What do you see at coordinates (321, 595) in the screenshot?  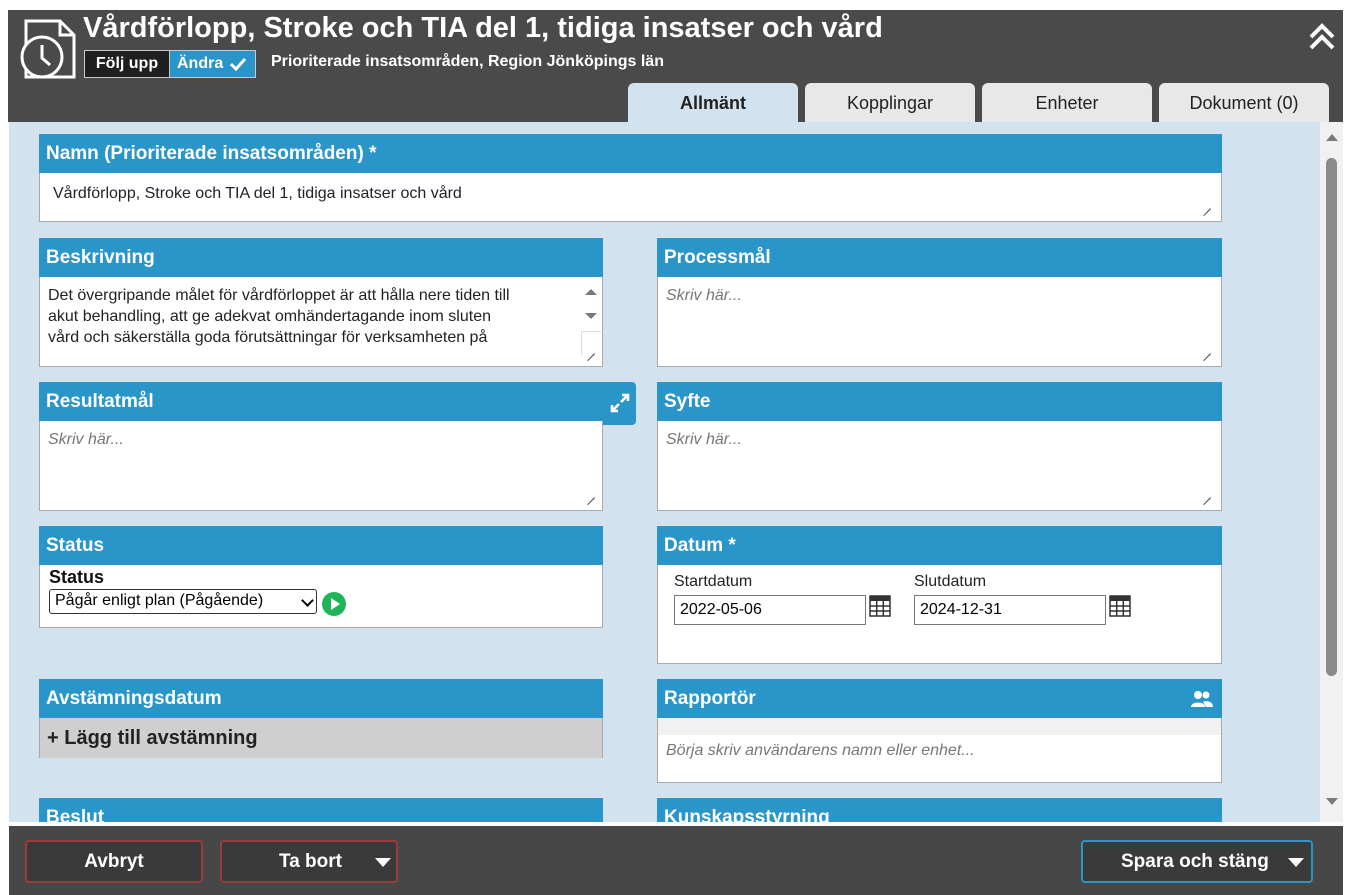 I see `status-panel-body: Status Pågår enligt plan (Pågående)` at bounding box center [321, 595].